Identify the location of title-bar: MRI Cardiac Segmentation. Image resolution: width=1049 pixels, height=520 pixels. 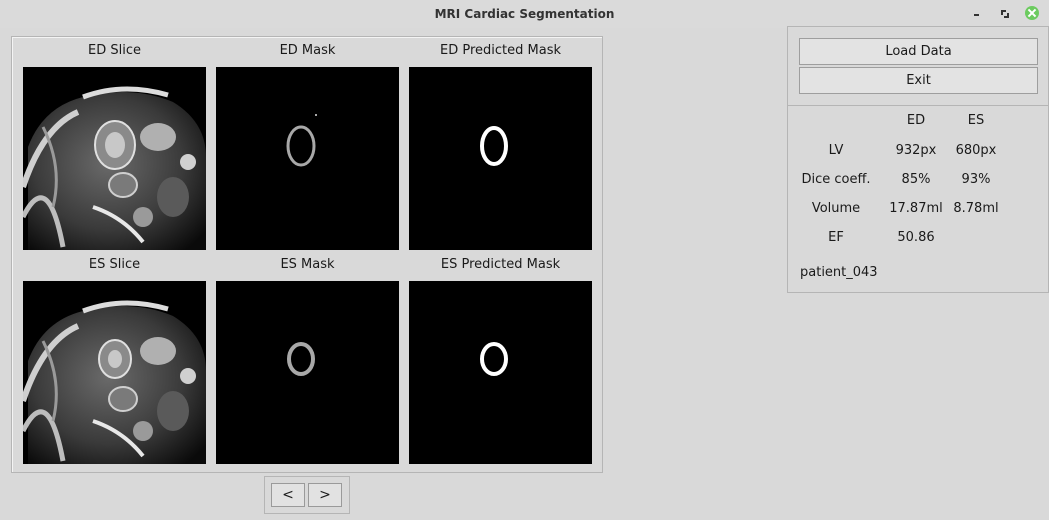
(524, 14).